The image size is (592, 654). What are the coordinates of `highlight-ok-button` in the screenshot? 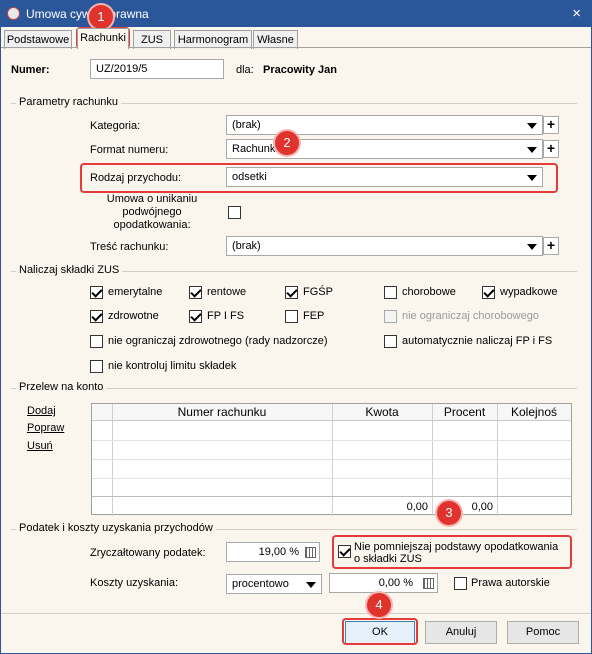 It's located at (380, 631).